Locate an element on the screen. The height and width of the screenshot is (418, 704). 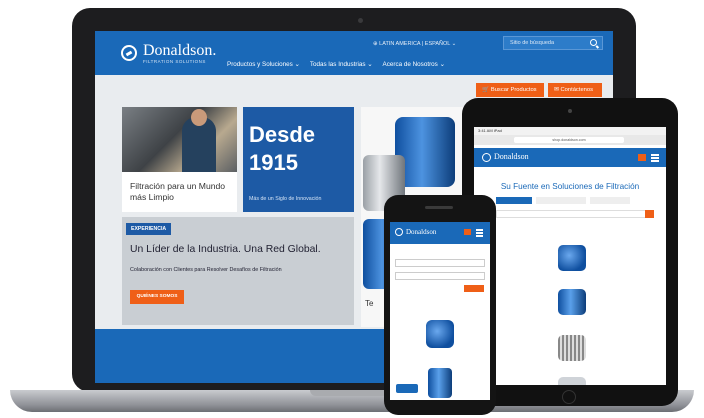
worker-head is located at coordinates (199, 117).